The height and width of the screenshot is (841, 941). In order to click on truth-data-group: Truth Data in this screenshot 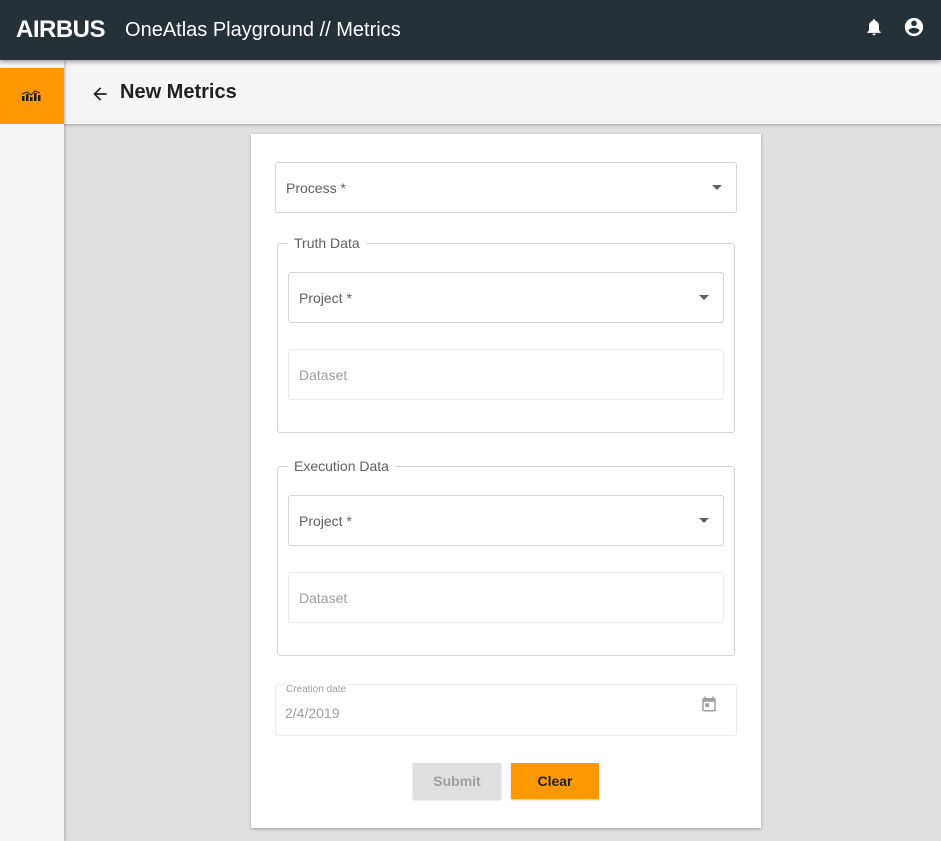, I will do `click(506, 334)`.